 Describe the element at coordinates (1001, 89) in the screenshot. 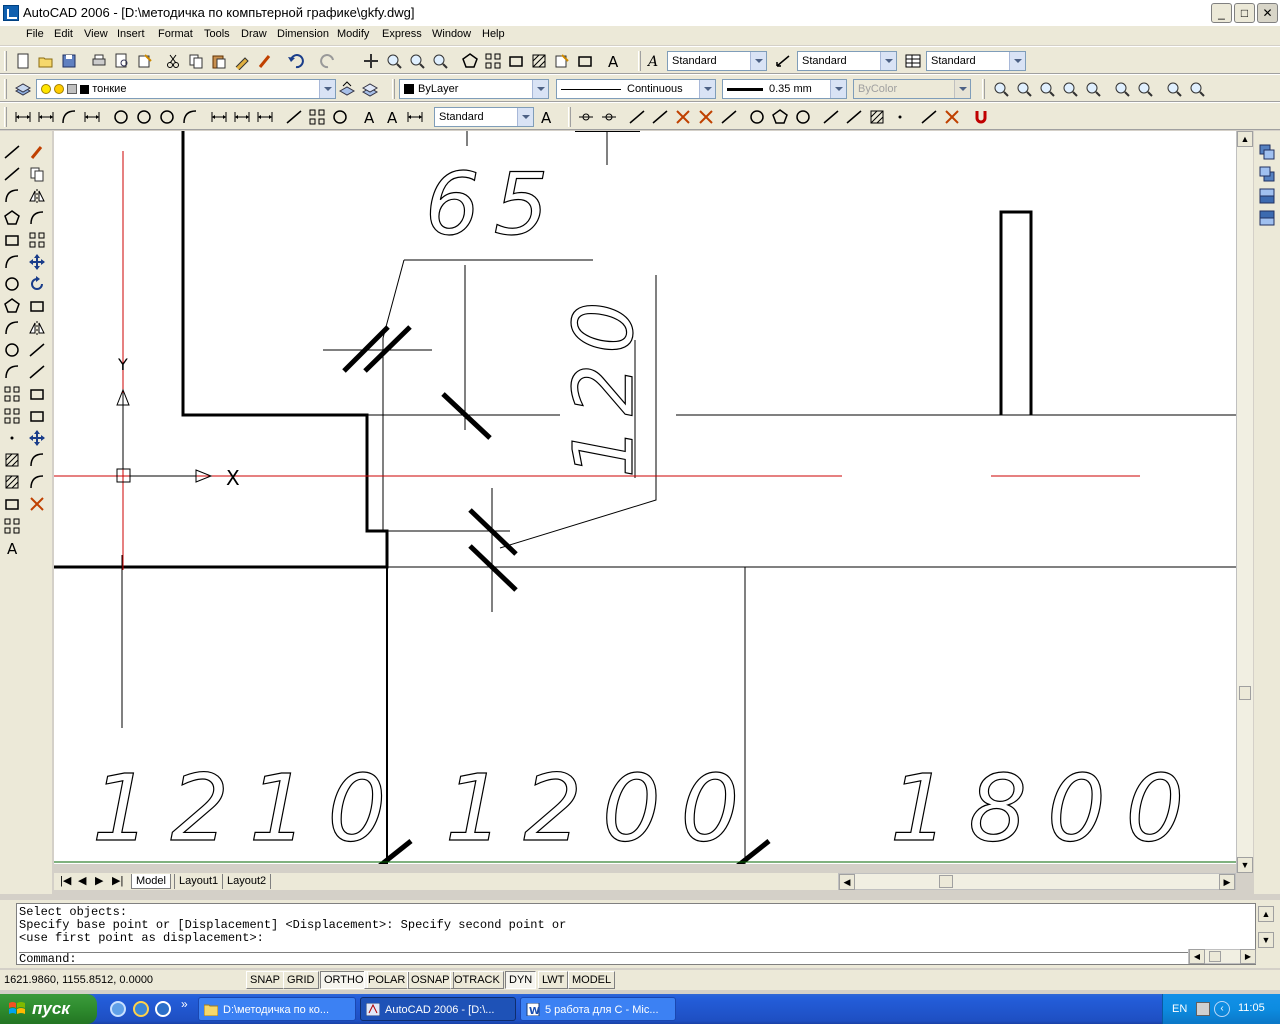

I see `zoom-realtime-2-icon` at that location.